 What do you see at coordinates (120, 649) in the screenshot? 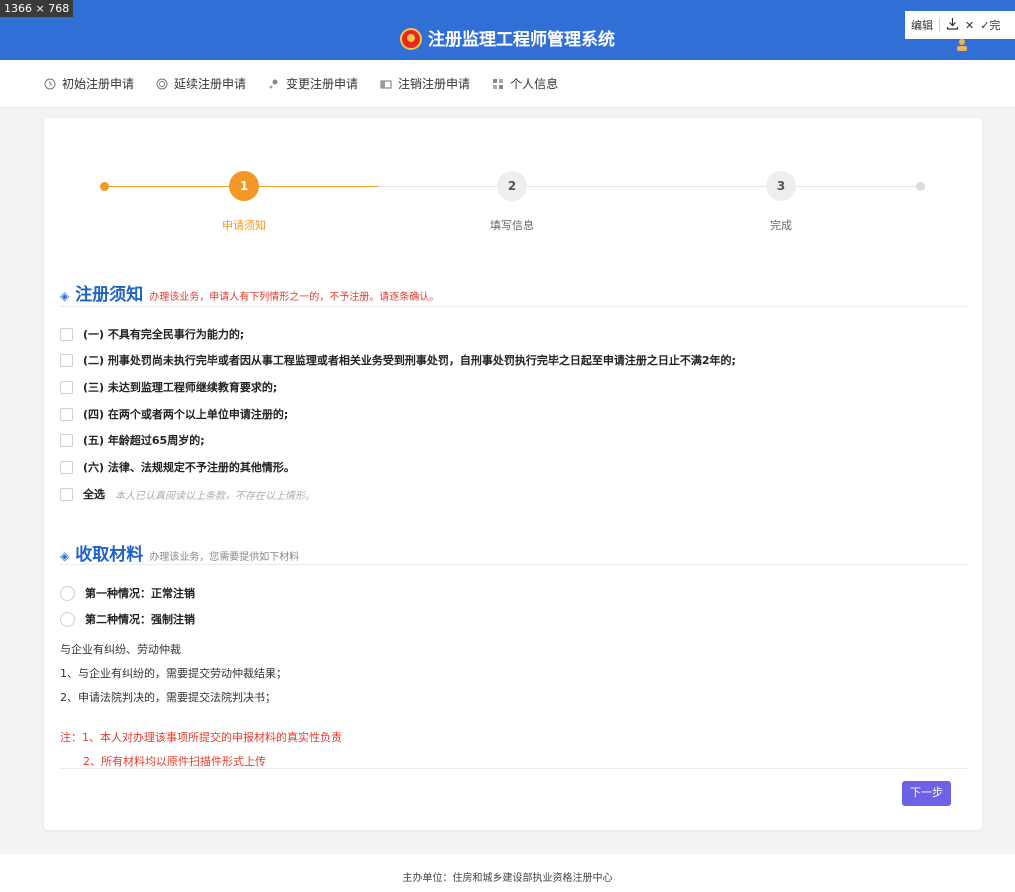
I see `material-line: 与企业有纠纷、劳动仲裁` at bounding box center [120, 649].